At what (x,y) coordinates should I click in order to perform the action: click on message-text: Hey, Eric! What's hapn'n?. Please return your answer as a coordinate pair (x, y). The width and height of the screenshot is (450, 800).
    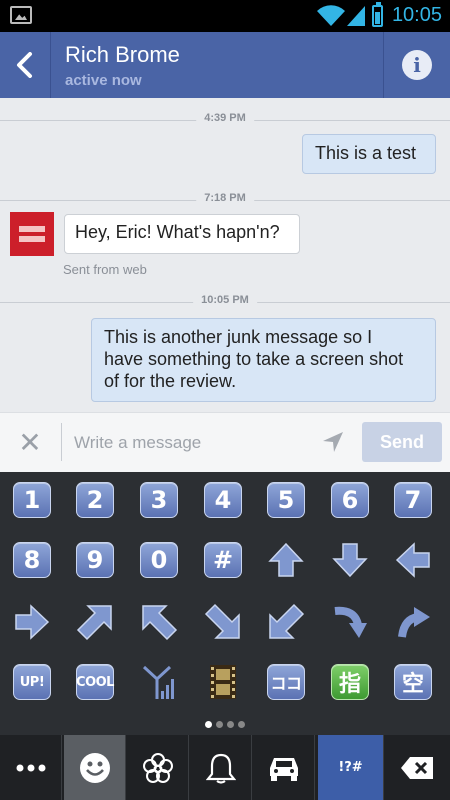
    Looking at the image, I should click on (177, 232).